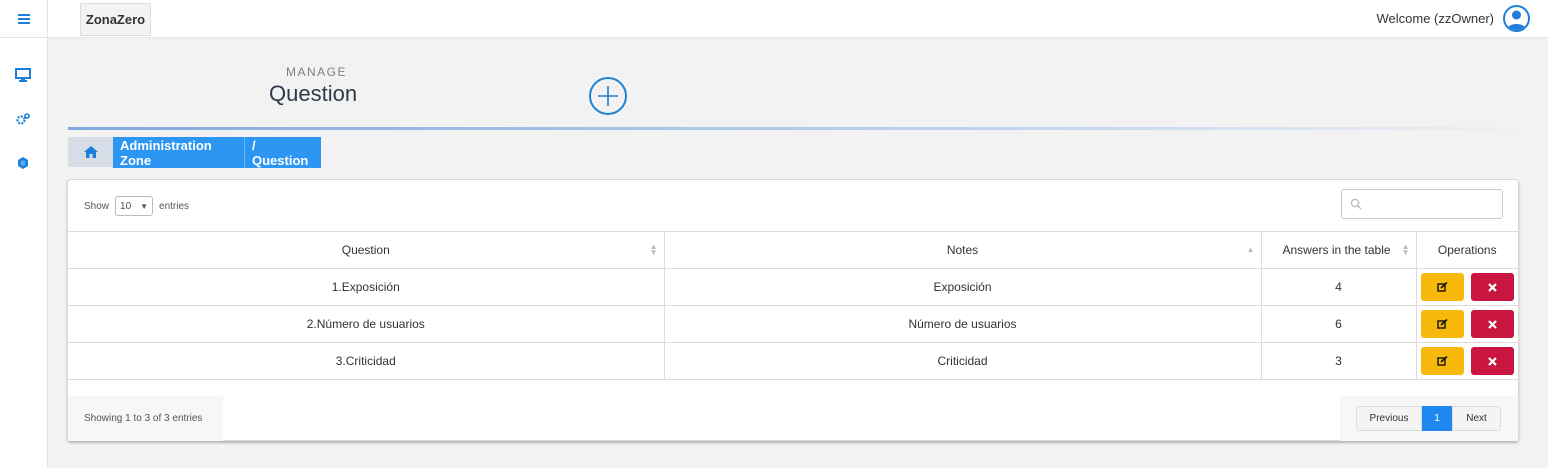 This screenshot has height=468, width=1548. I want to click on column-header-notes: Notes ▲, so click(962, 250).